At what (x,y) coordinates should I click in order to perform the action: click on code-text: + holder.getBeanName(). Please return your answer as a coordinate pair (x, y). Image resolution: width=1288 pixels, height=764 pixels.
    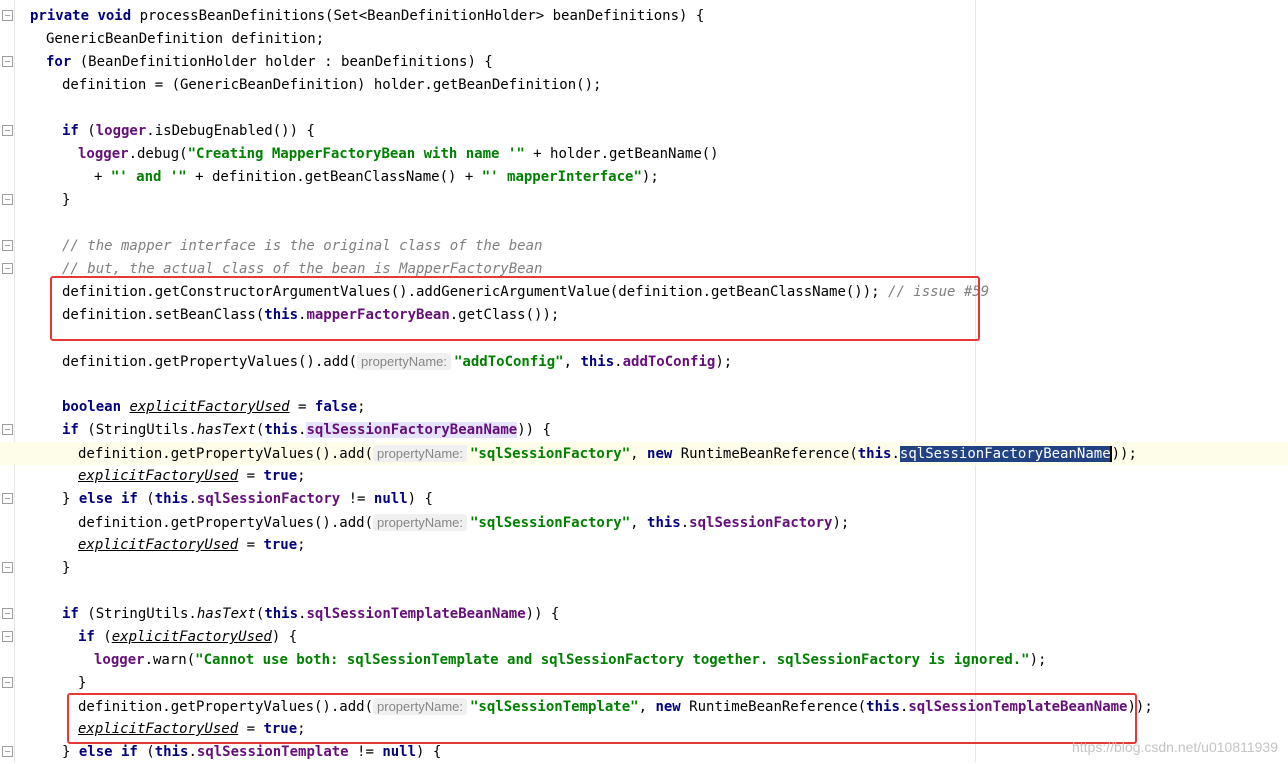
    Looking at the image, I should click on (621, 154).